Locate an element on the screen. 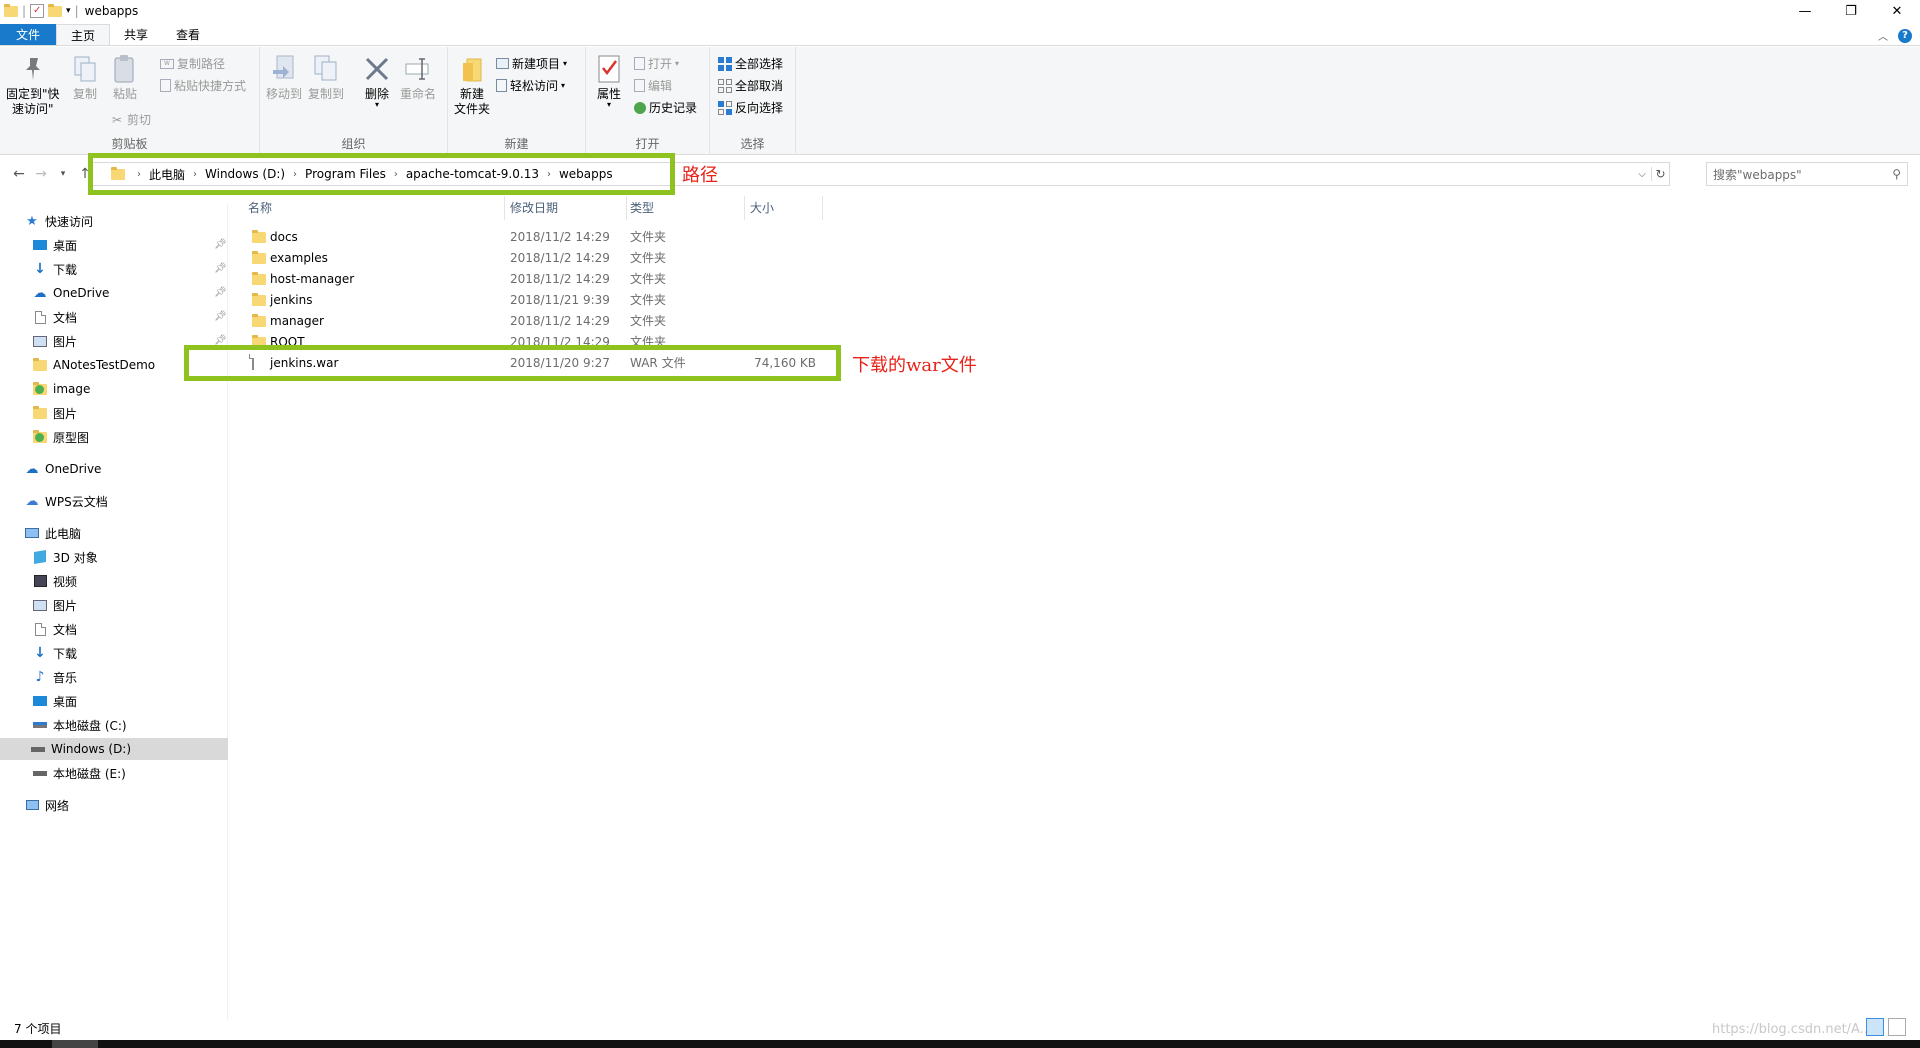 This screenshot has width=1920, height=1048. column-header-size: 大小 is located at coordinates (784, 207).